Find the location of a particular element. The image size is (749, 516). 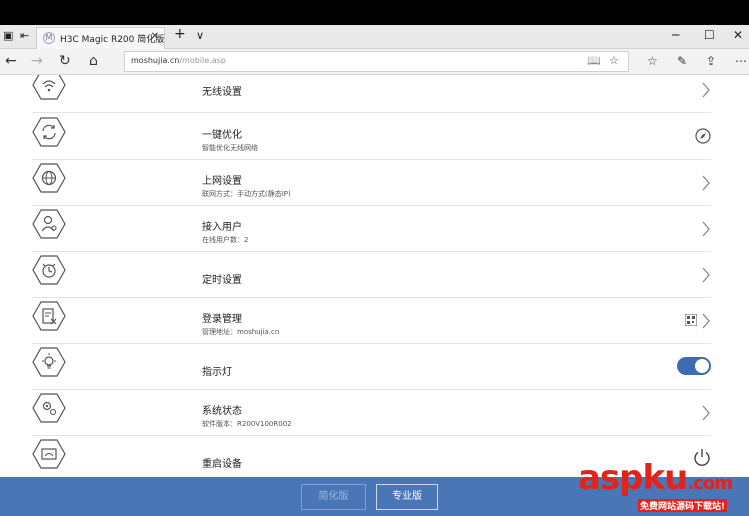

minimize-icon: ─ is located at coordinates (675, 35).